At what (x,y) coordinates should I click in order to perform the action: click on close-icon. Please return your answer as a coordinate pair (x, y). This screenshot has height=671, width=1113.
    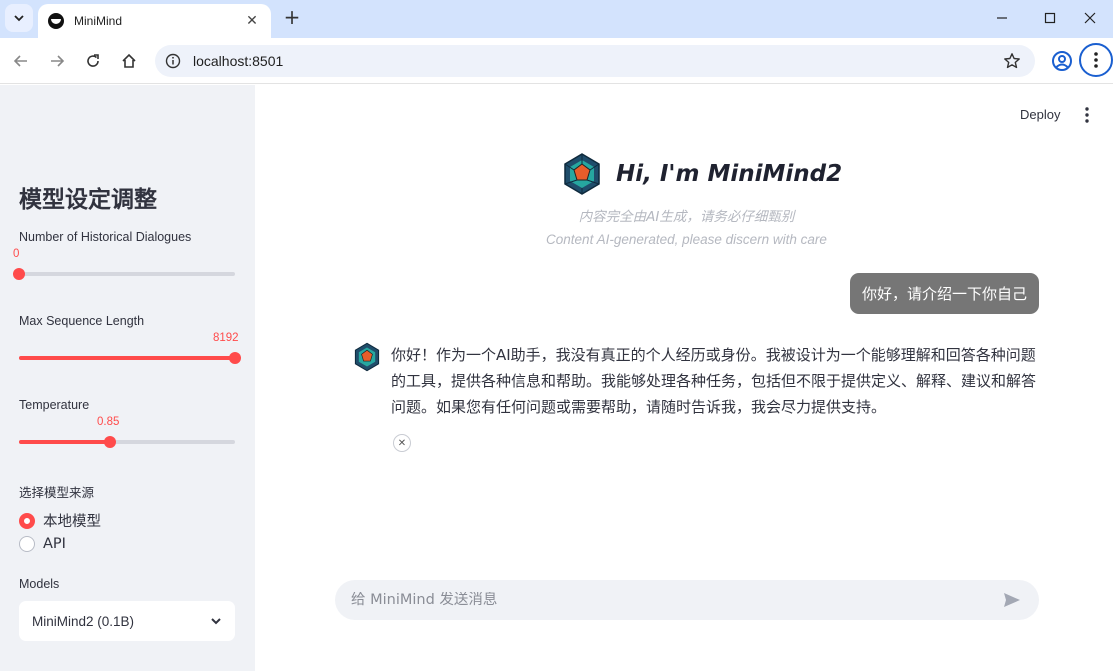
    Looking at the image, I should click on (1090, 18).